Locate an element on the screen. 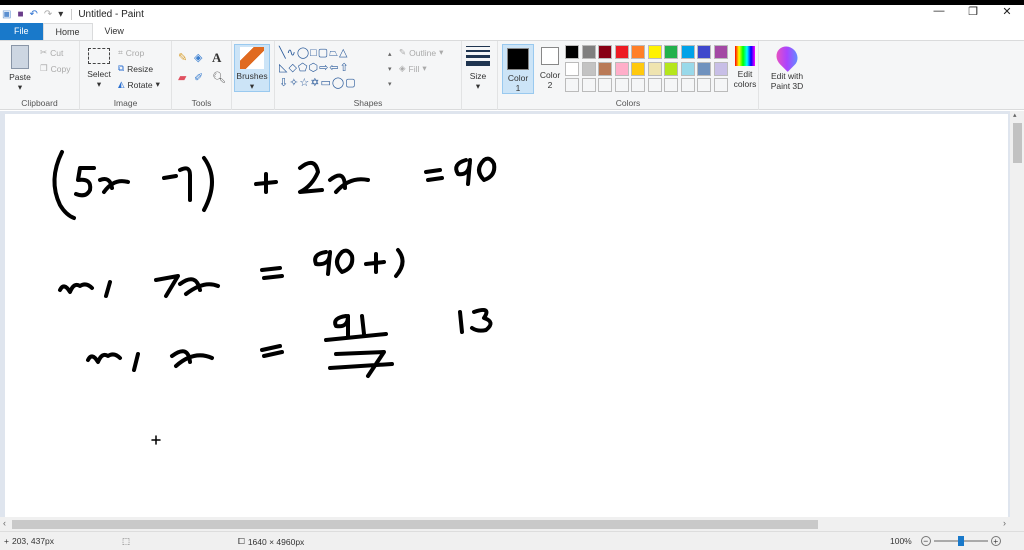 The height and width of the screenshot is (550, 1024). save-icon: ■ is located at coordinates (20, 14).